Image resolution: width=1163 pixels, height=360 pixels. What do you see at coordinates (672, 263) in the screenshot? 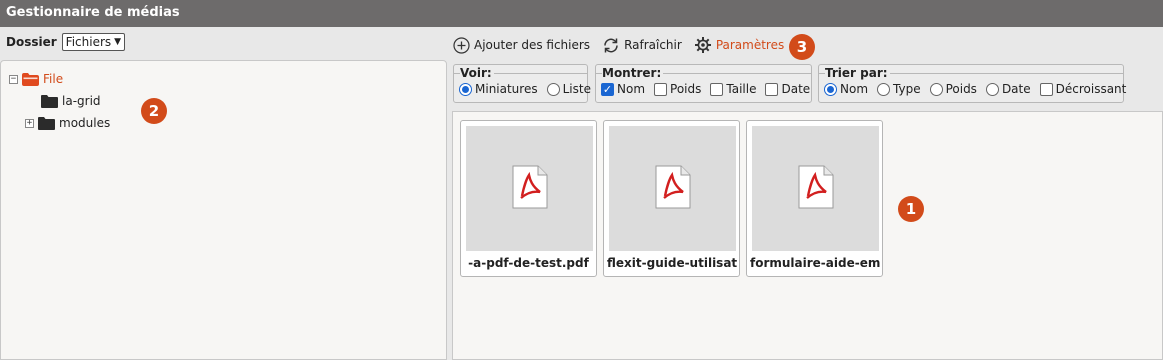
I see `file-name: flexit-guide-utilisat` at bounding box center [672, 263].